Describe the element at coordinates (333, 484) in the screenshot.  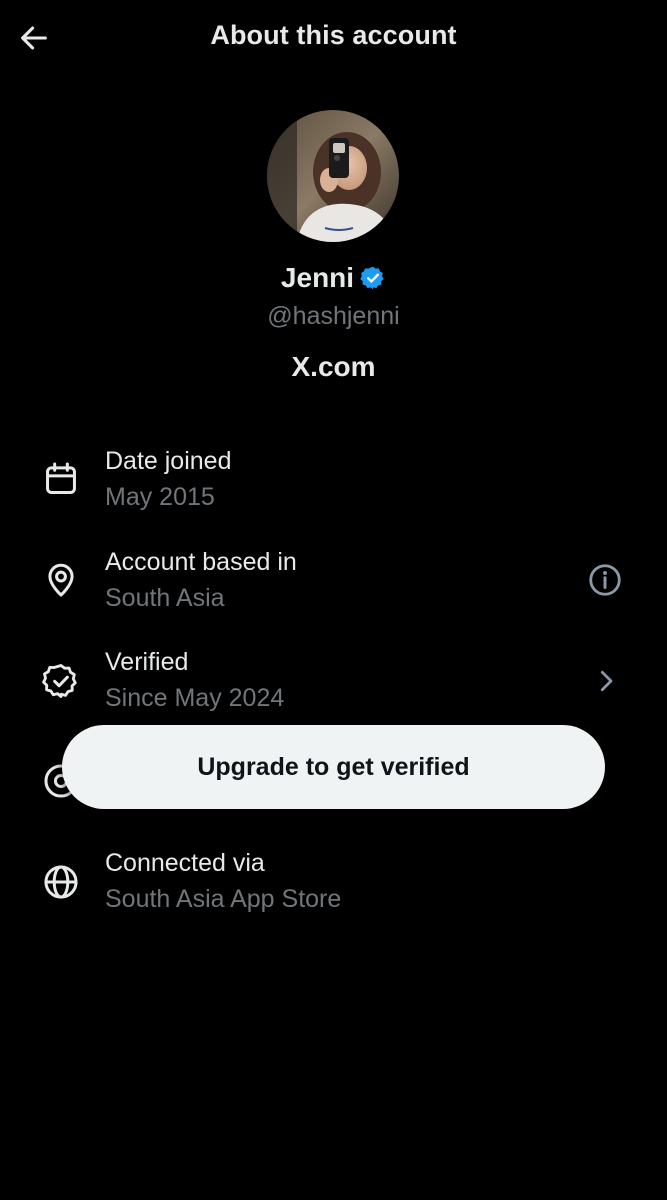
I see `row-date-joined: Date joined May 2015` at that location.